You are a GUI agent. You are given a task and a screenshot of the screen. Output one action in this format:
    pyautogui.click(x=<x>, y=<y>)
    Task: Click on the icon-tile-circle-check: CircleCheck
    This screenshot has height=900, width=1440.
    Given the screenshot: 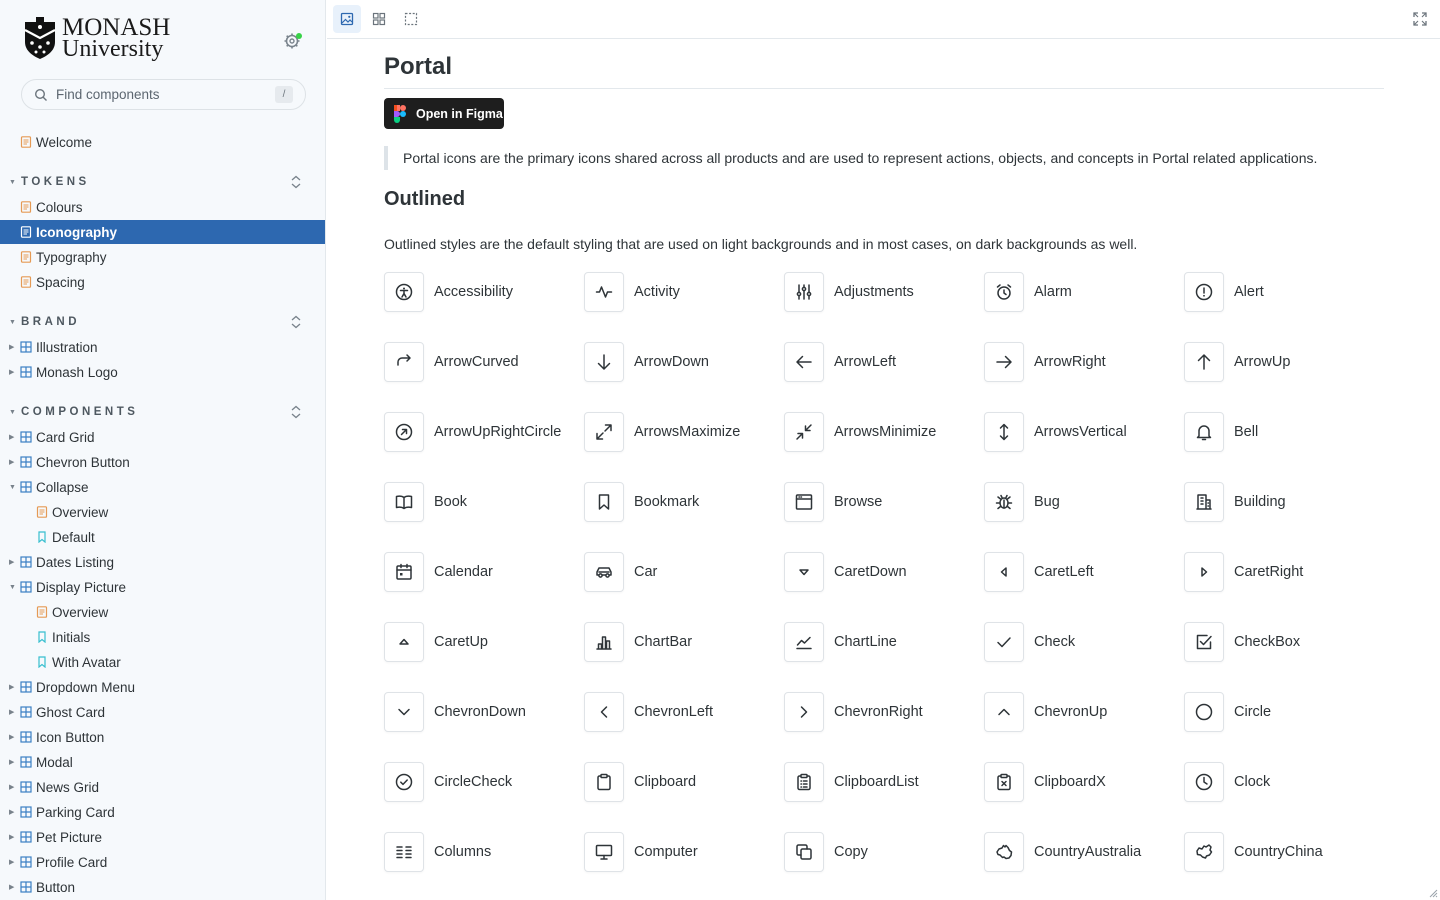 What is the action you would take?
    pyautogui.click(x=484, y=782)
    